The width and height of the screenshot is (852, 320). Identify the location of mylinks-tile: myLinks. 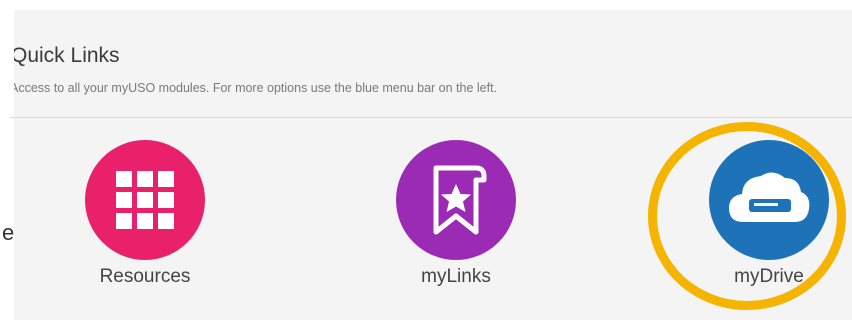
(456, 220).